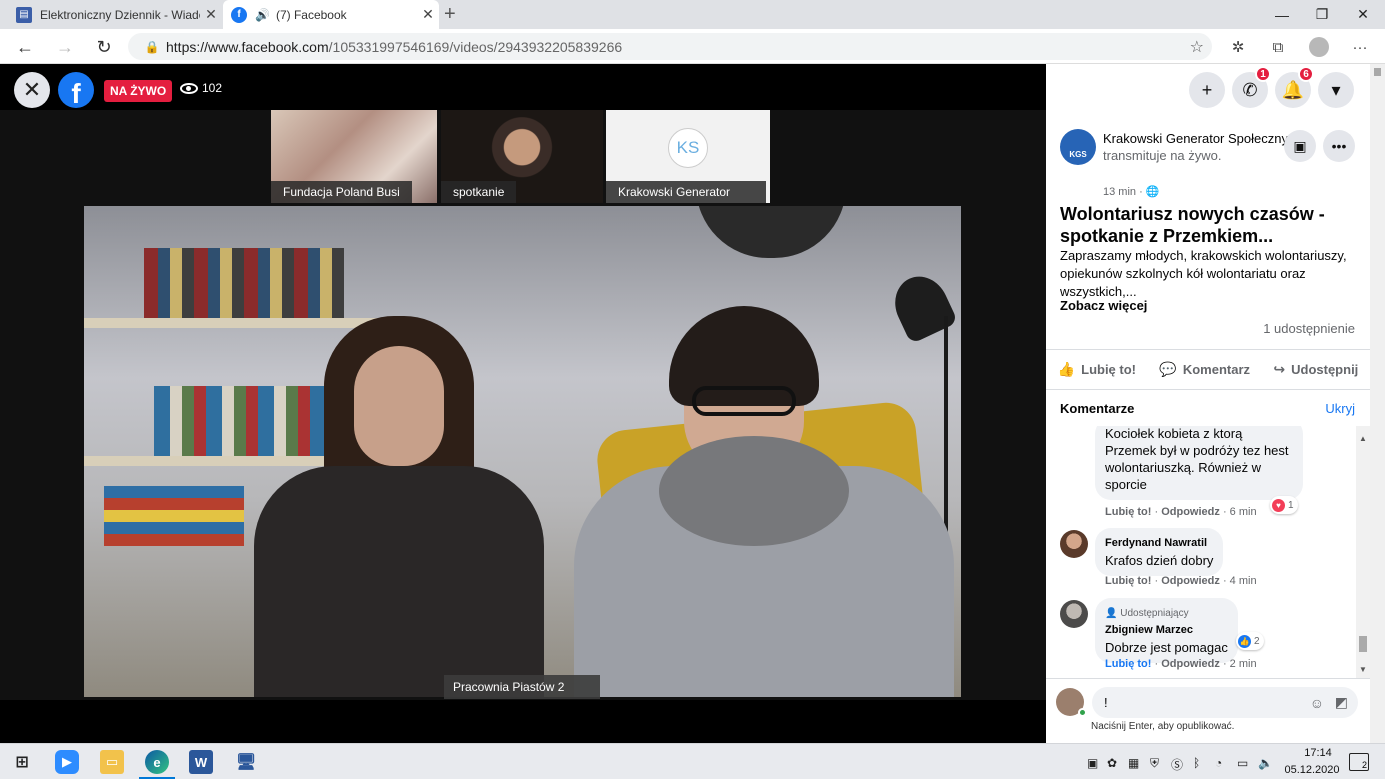 This screenshot has height=779, width=1385. I want to click on comment-author: Ferdynand Nawratil, so click(1159, 543).